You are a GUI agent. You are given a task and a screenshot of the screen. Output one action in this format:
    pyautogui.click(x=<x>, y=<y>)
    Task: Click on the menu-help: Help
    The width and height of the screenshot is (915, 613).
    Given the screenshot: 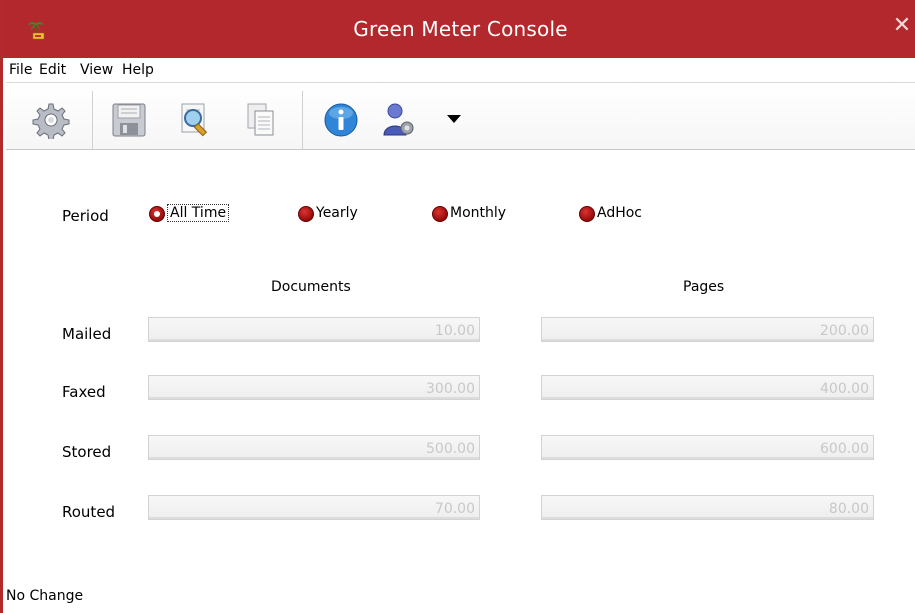 What is the action you would take?
    pyautogui.click(x=138, y=70)
    